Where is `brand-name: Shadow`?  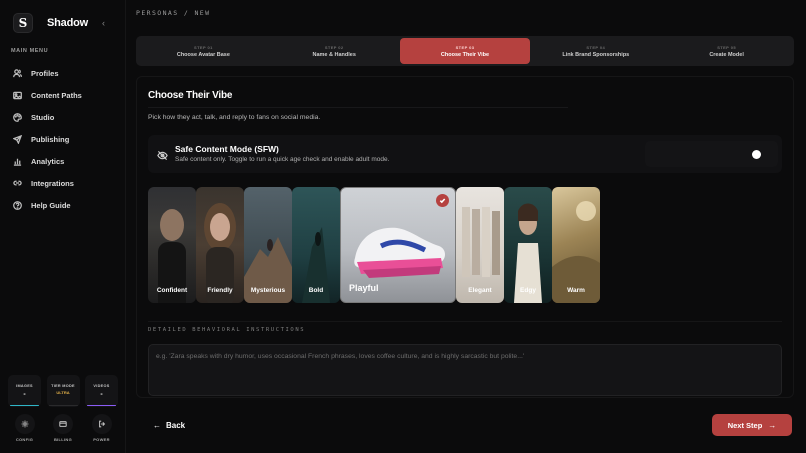 brand-name: Shadow is located at coordinates (67, 23).